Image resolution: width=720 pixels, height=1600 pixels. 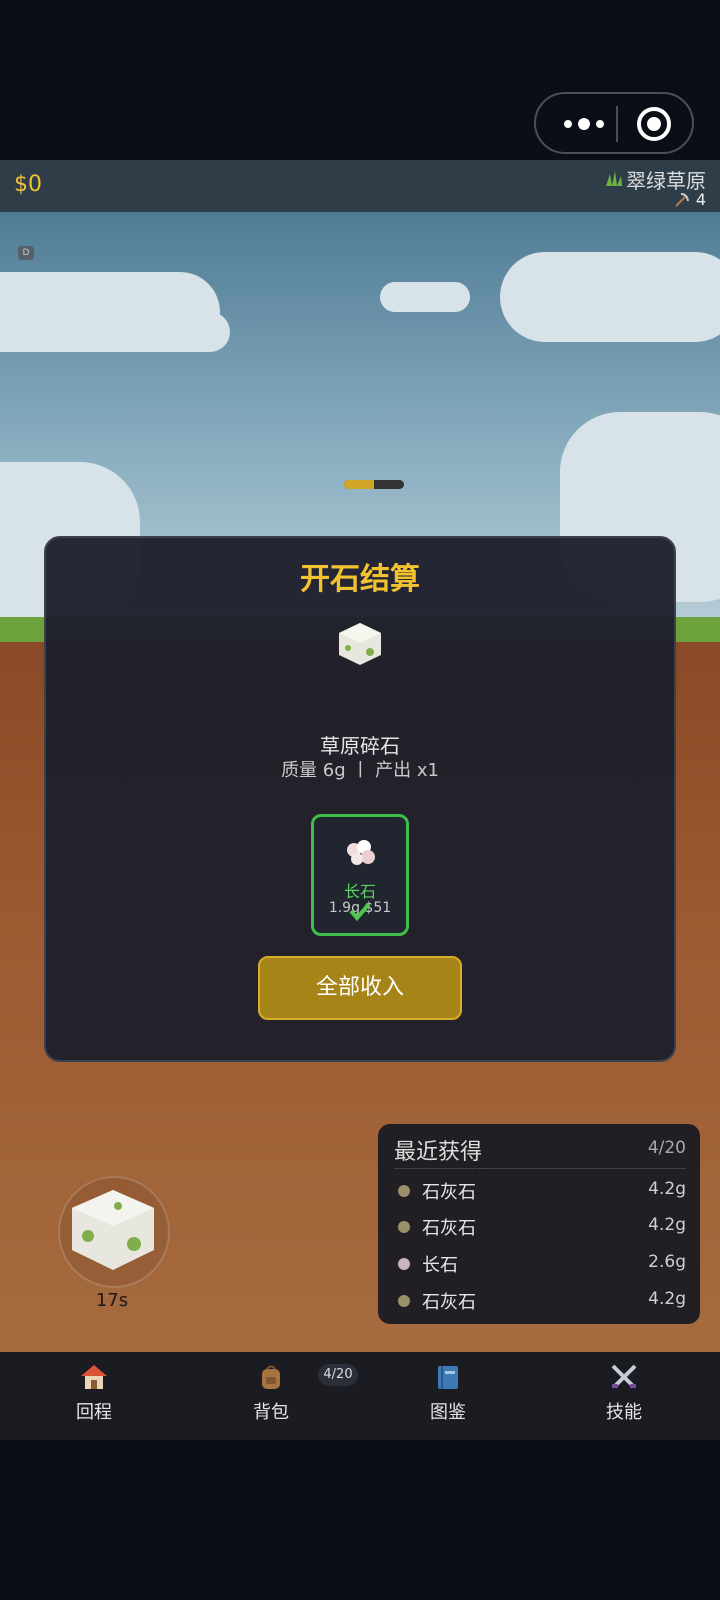 What do you see at coordinates (26, 253) in the screenshot?
I see `debug-badge: D` at bounding box center [26, 253].